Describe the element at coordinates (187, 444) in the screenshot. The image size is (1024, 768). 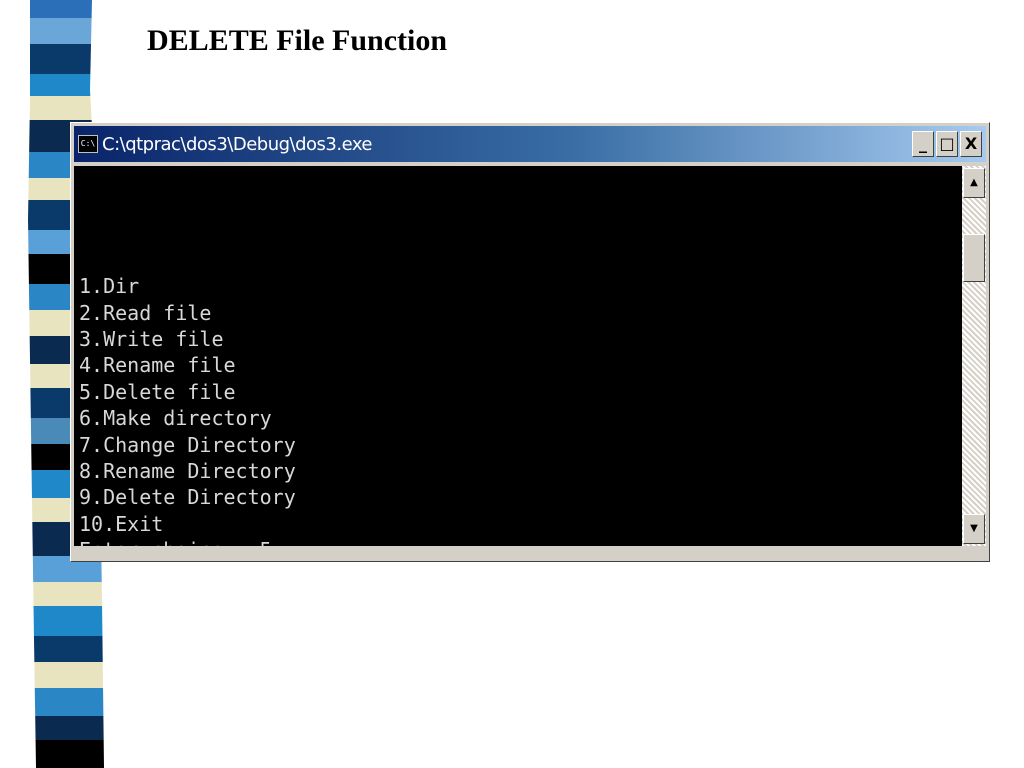
I see `console-line: 7.Change Directory` at that location.